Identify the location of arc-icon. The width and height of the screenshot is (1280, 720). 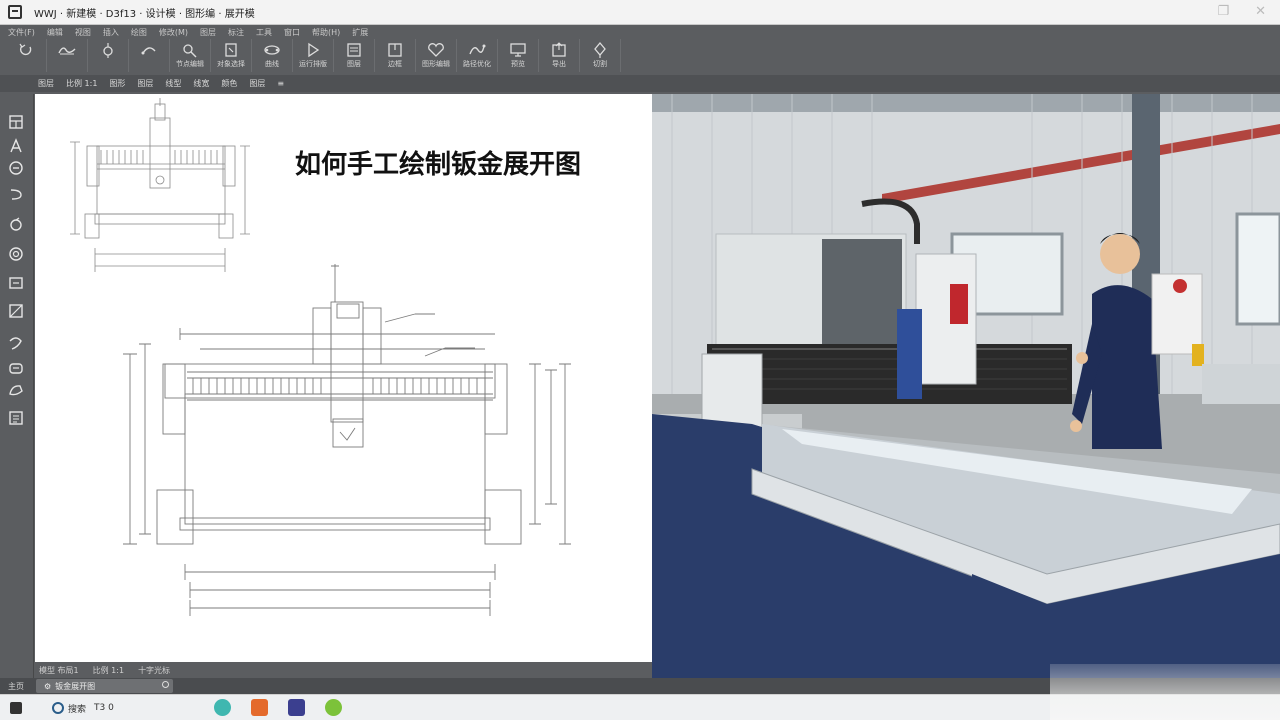
(16, 194).